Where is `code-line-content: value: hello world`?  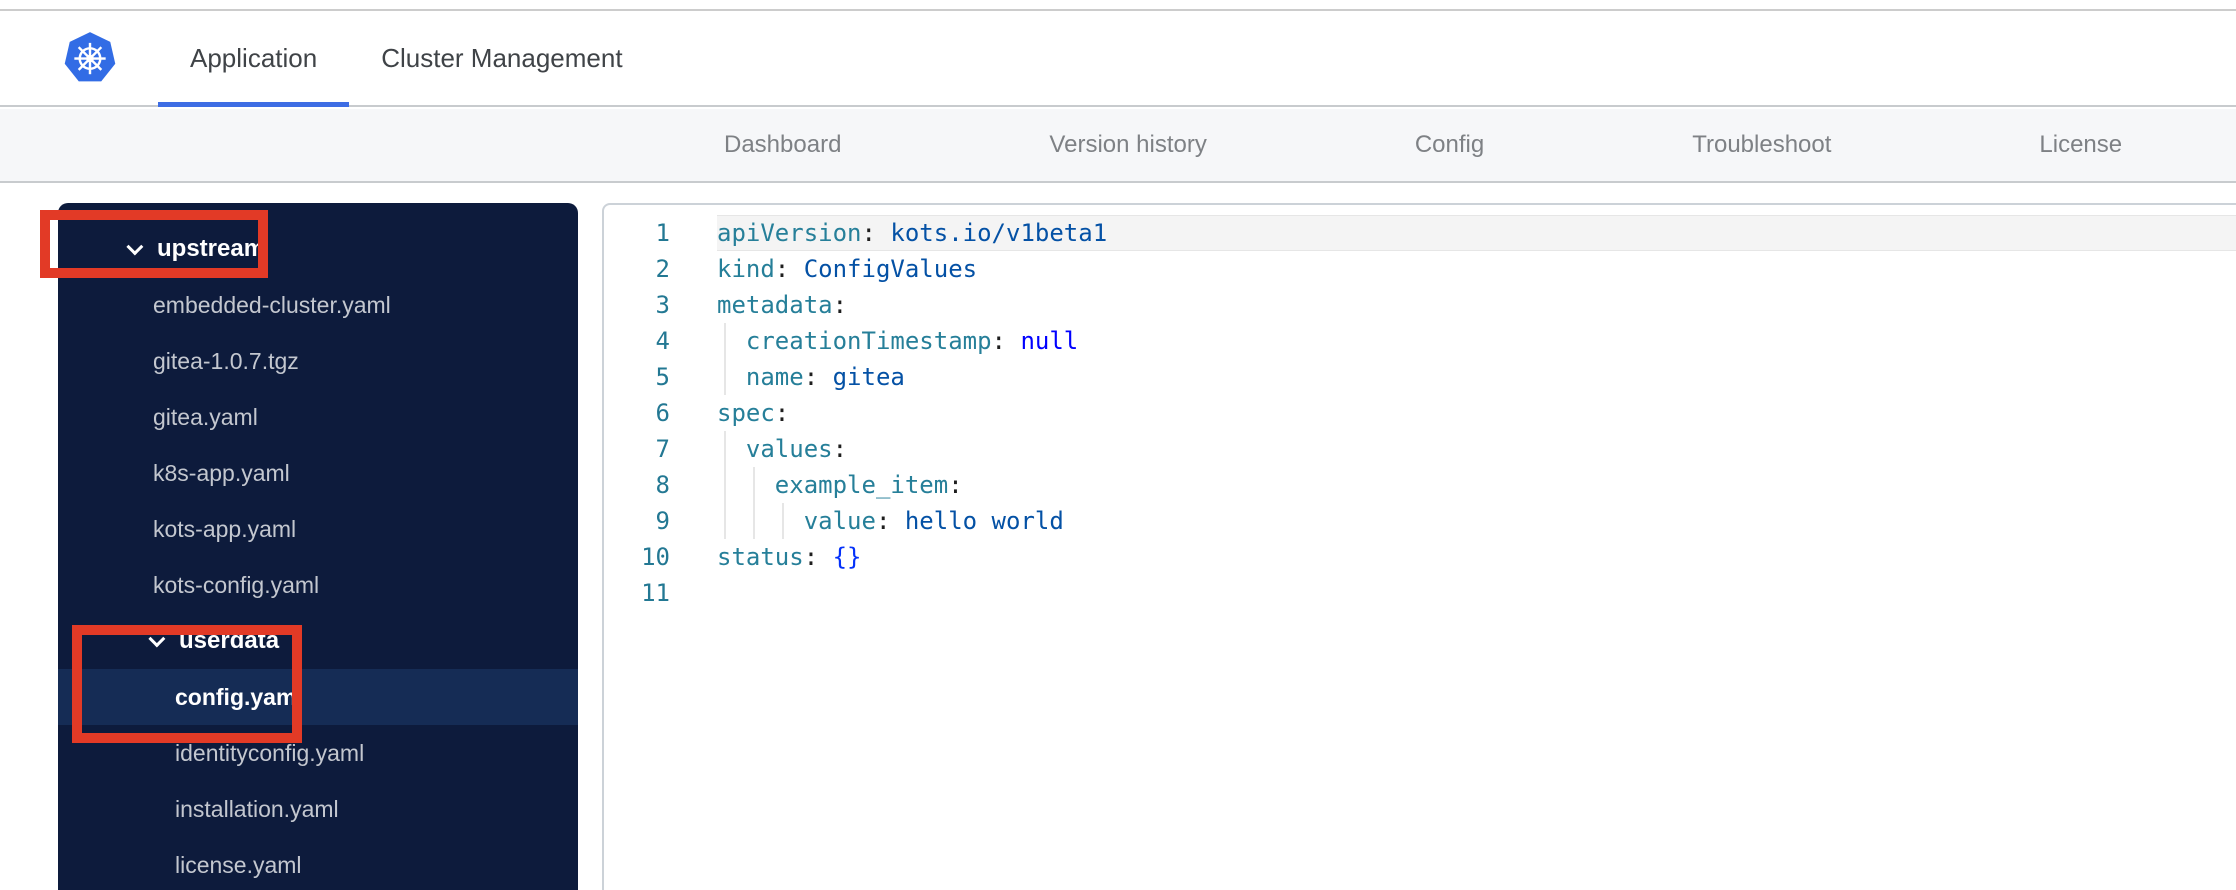
code-line-content: value: hello world is located at coordinates (1476, 521).